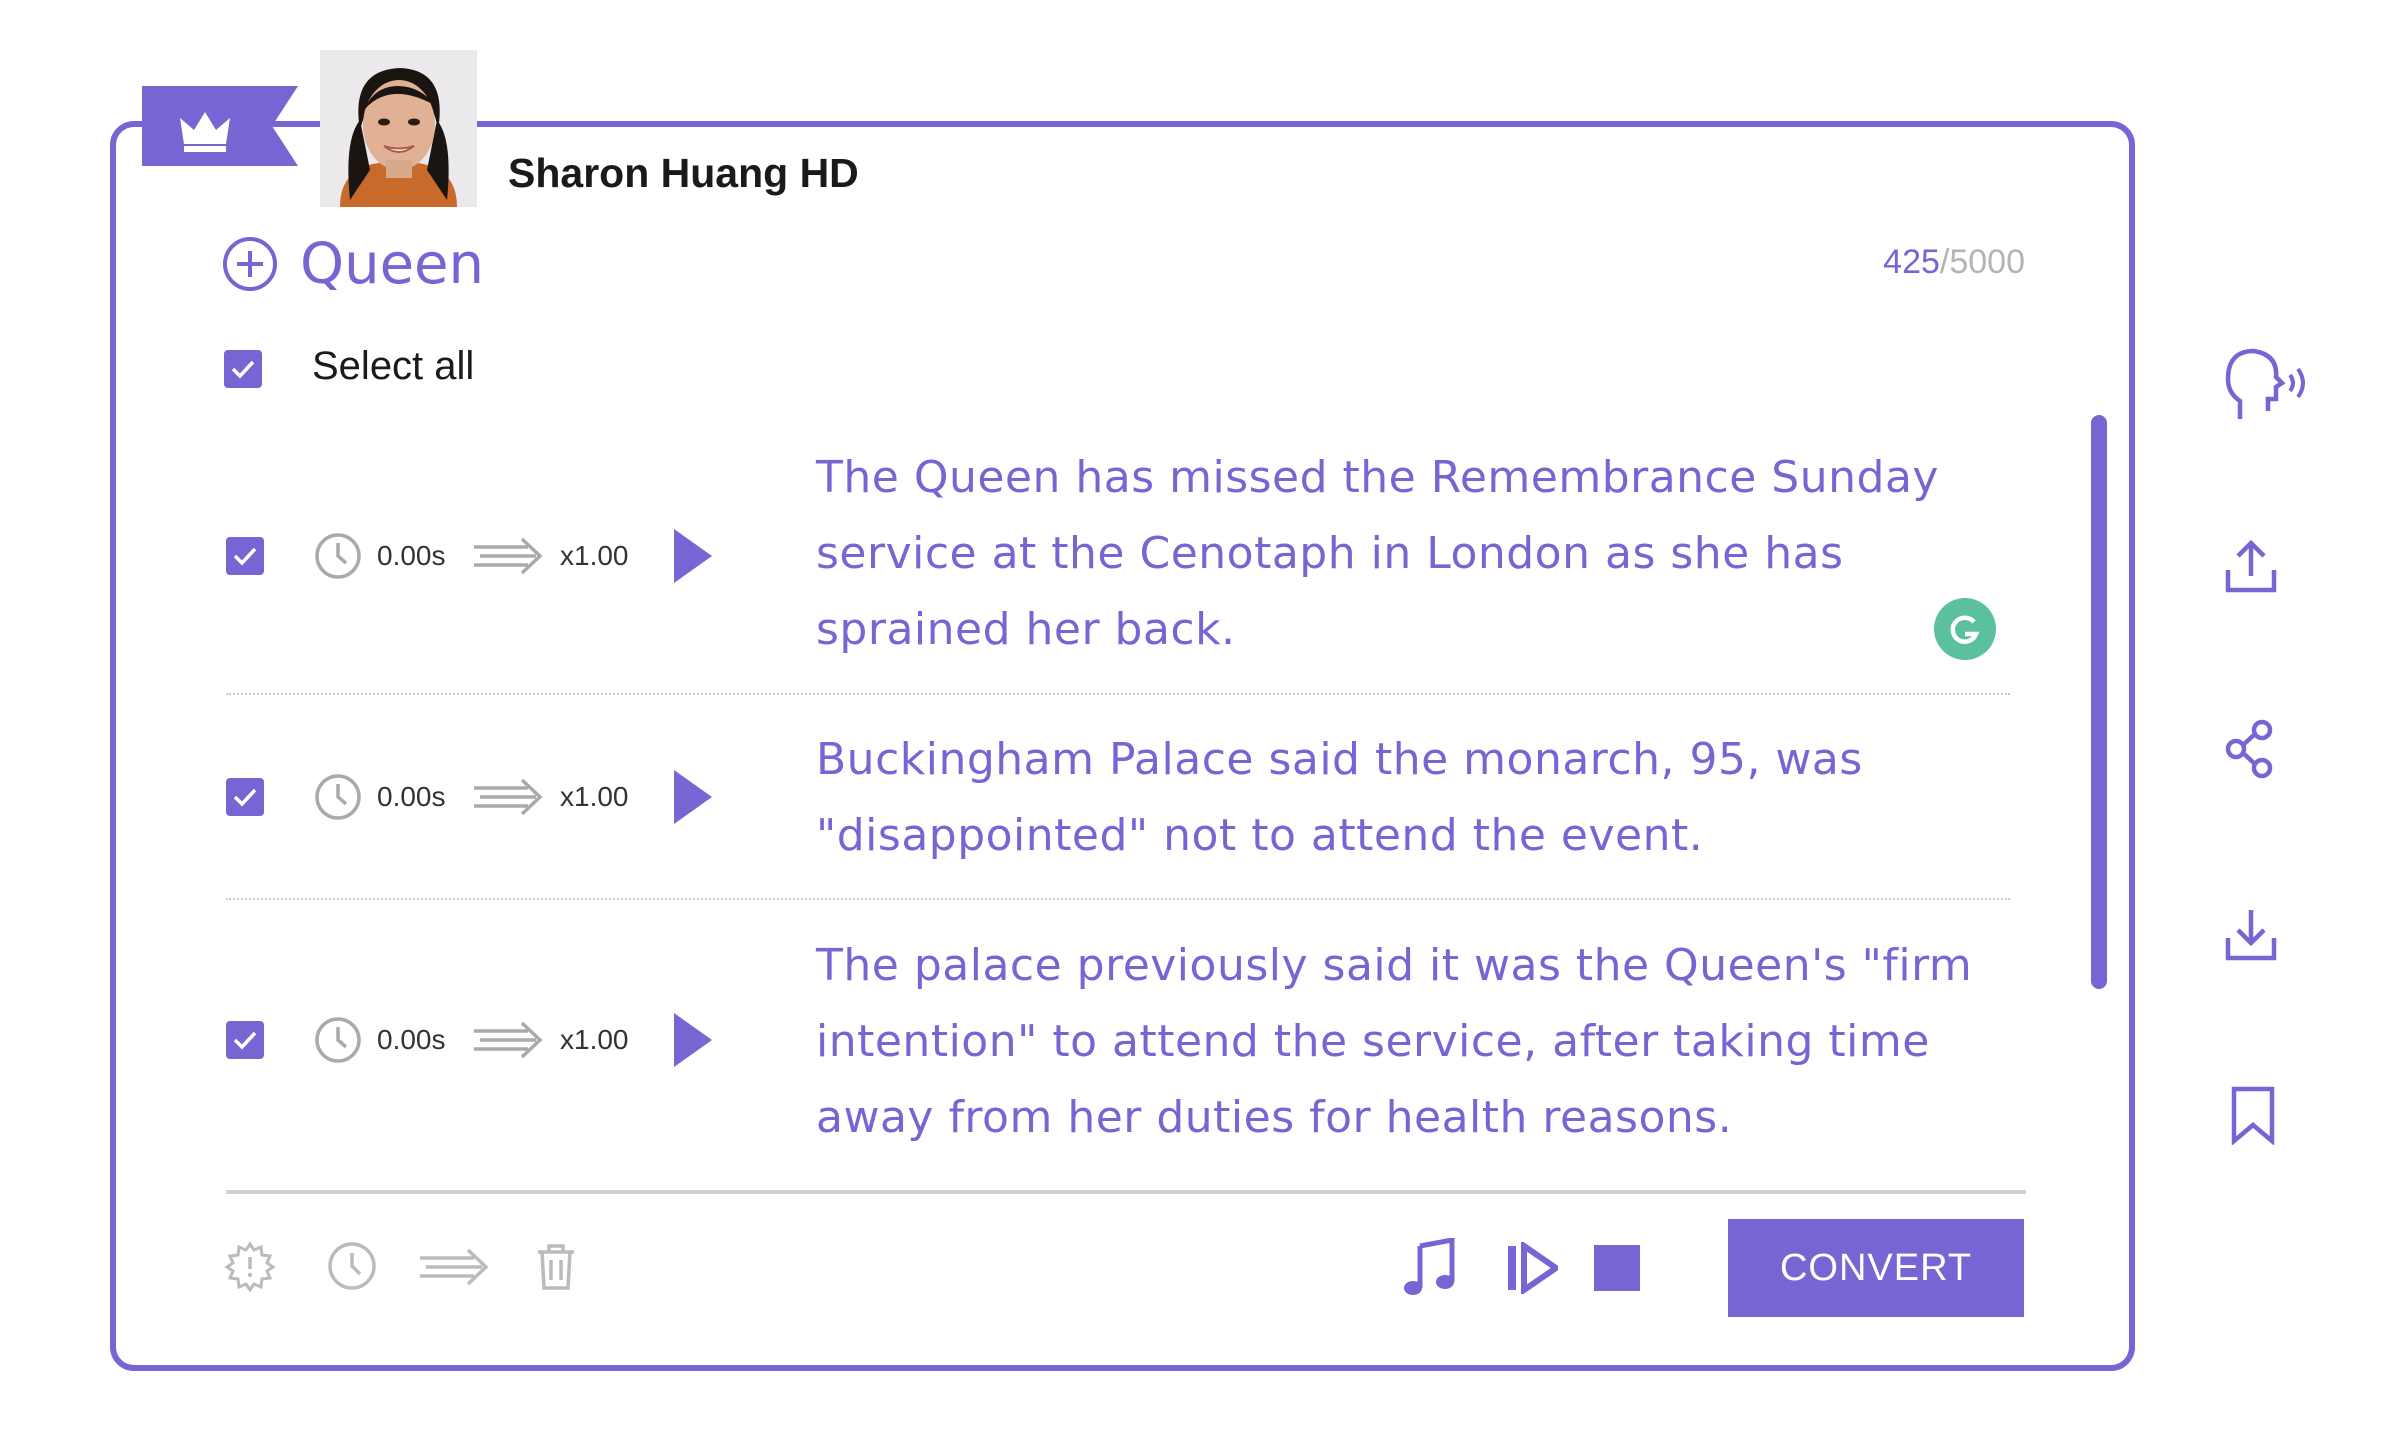  What do you see at coordinates (1617, 1268) in the screenshot?
I see `stop-icon` at bounding box center [1617, 1268].